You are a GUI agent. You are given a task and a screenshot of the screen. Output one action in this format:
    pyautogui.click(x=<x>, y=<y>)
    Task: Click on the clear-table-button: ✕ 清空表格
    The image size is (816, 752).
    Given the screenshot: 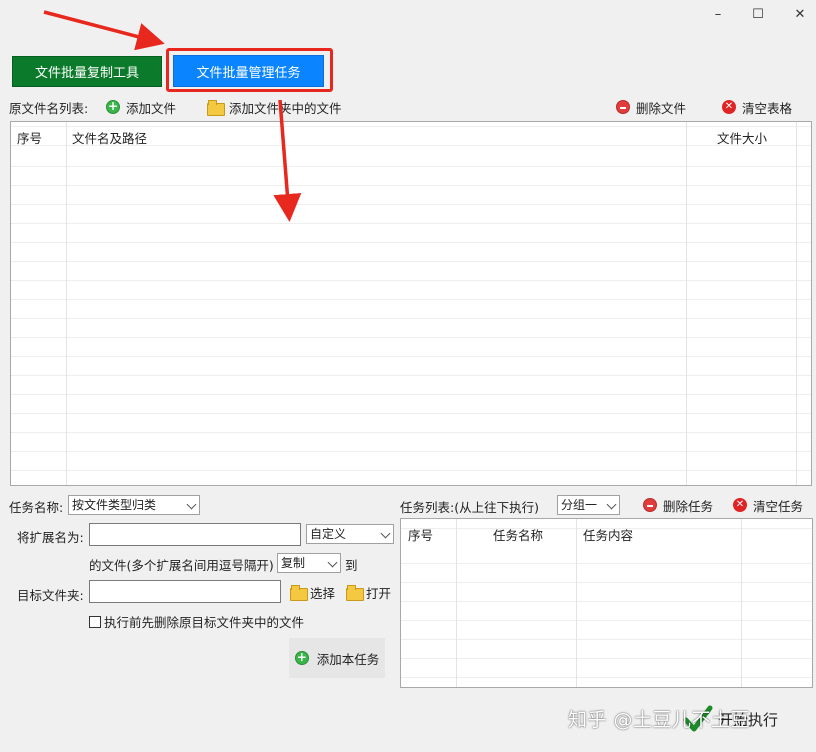 What is the action you would take?
    pyautogui.click(x=757, y=107)
    